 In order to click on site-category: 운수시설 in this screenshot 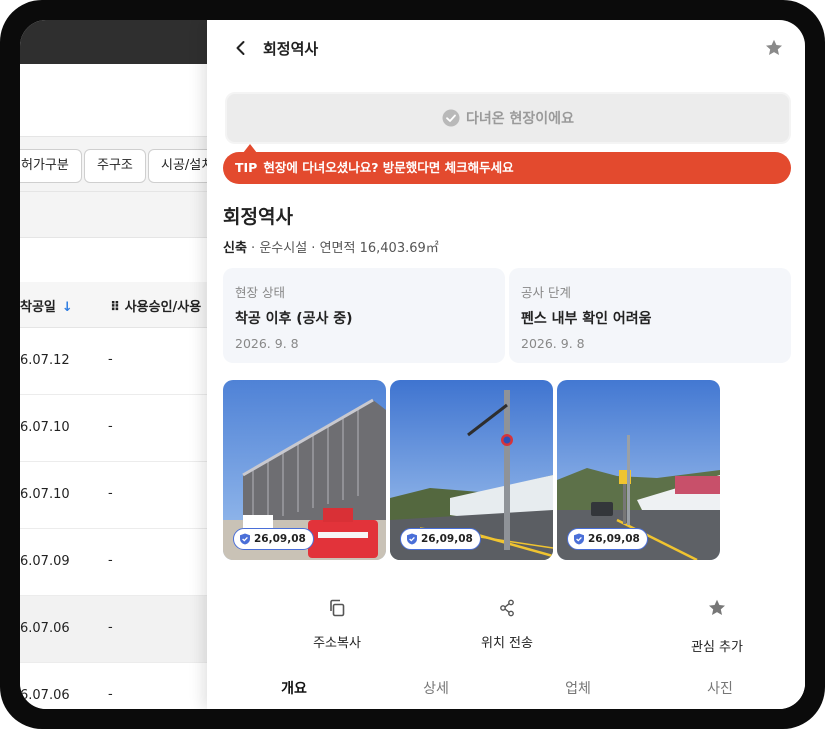, I will do `click(283, 248)`.